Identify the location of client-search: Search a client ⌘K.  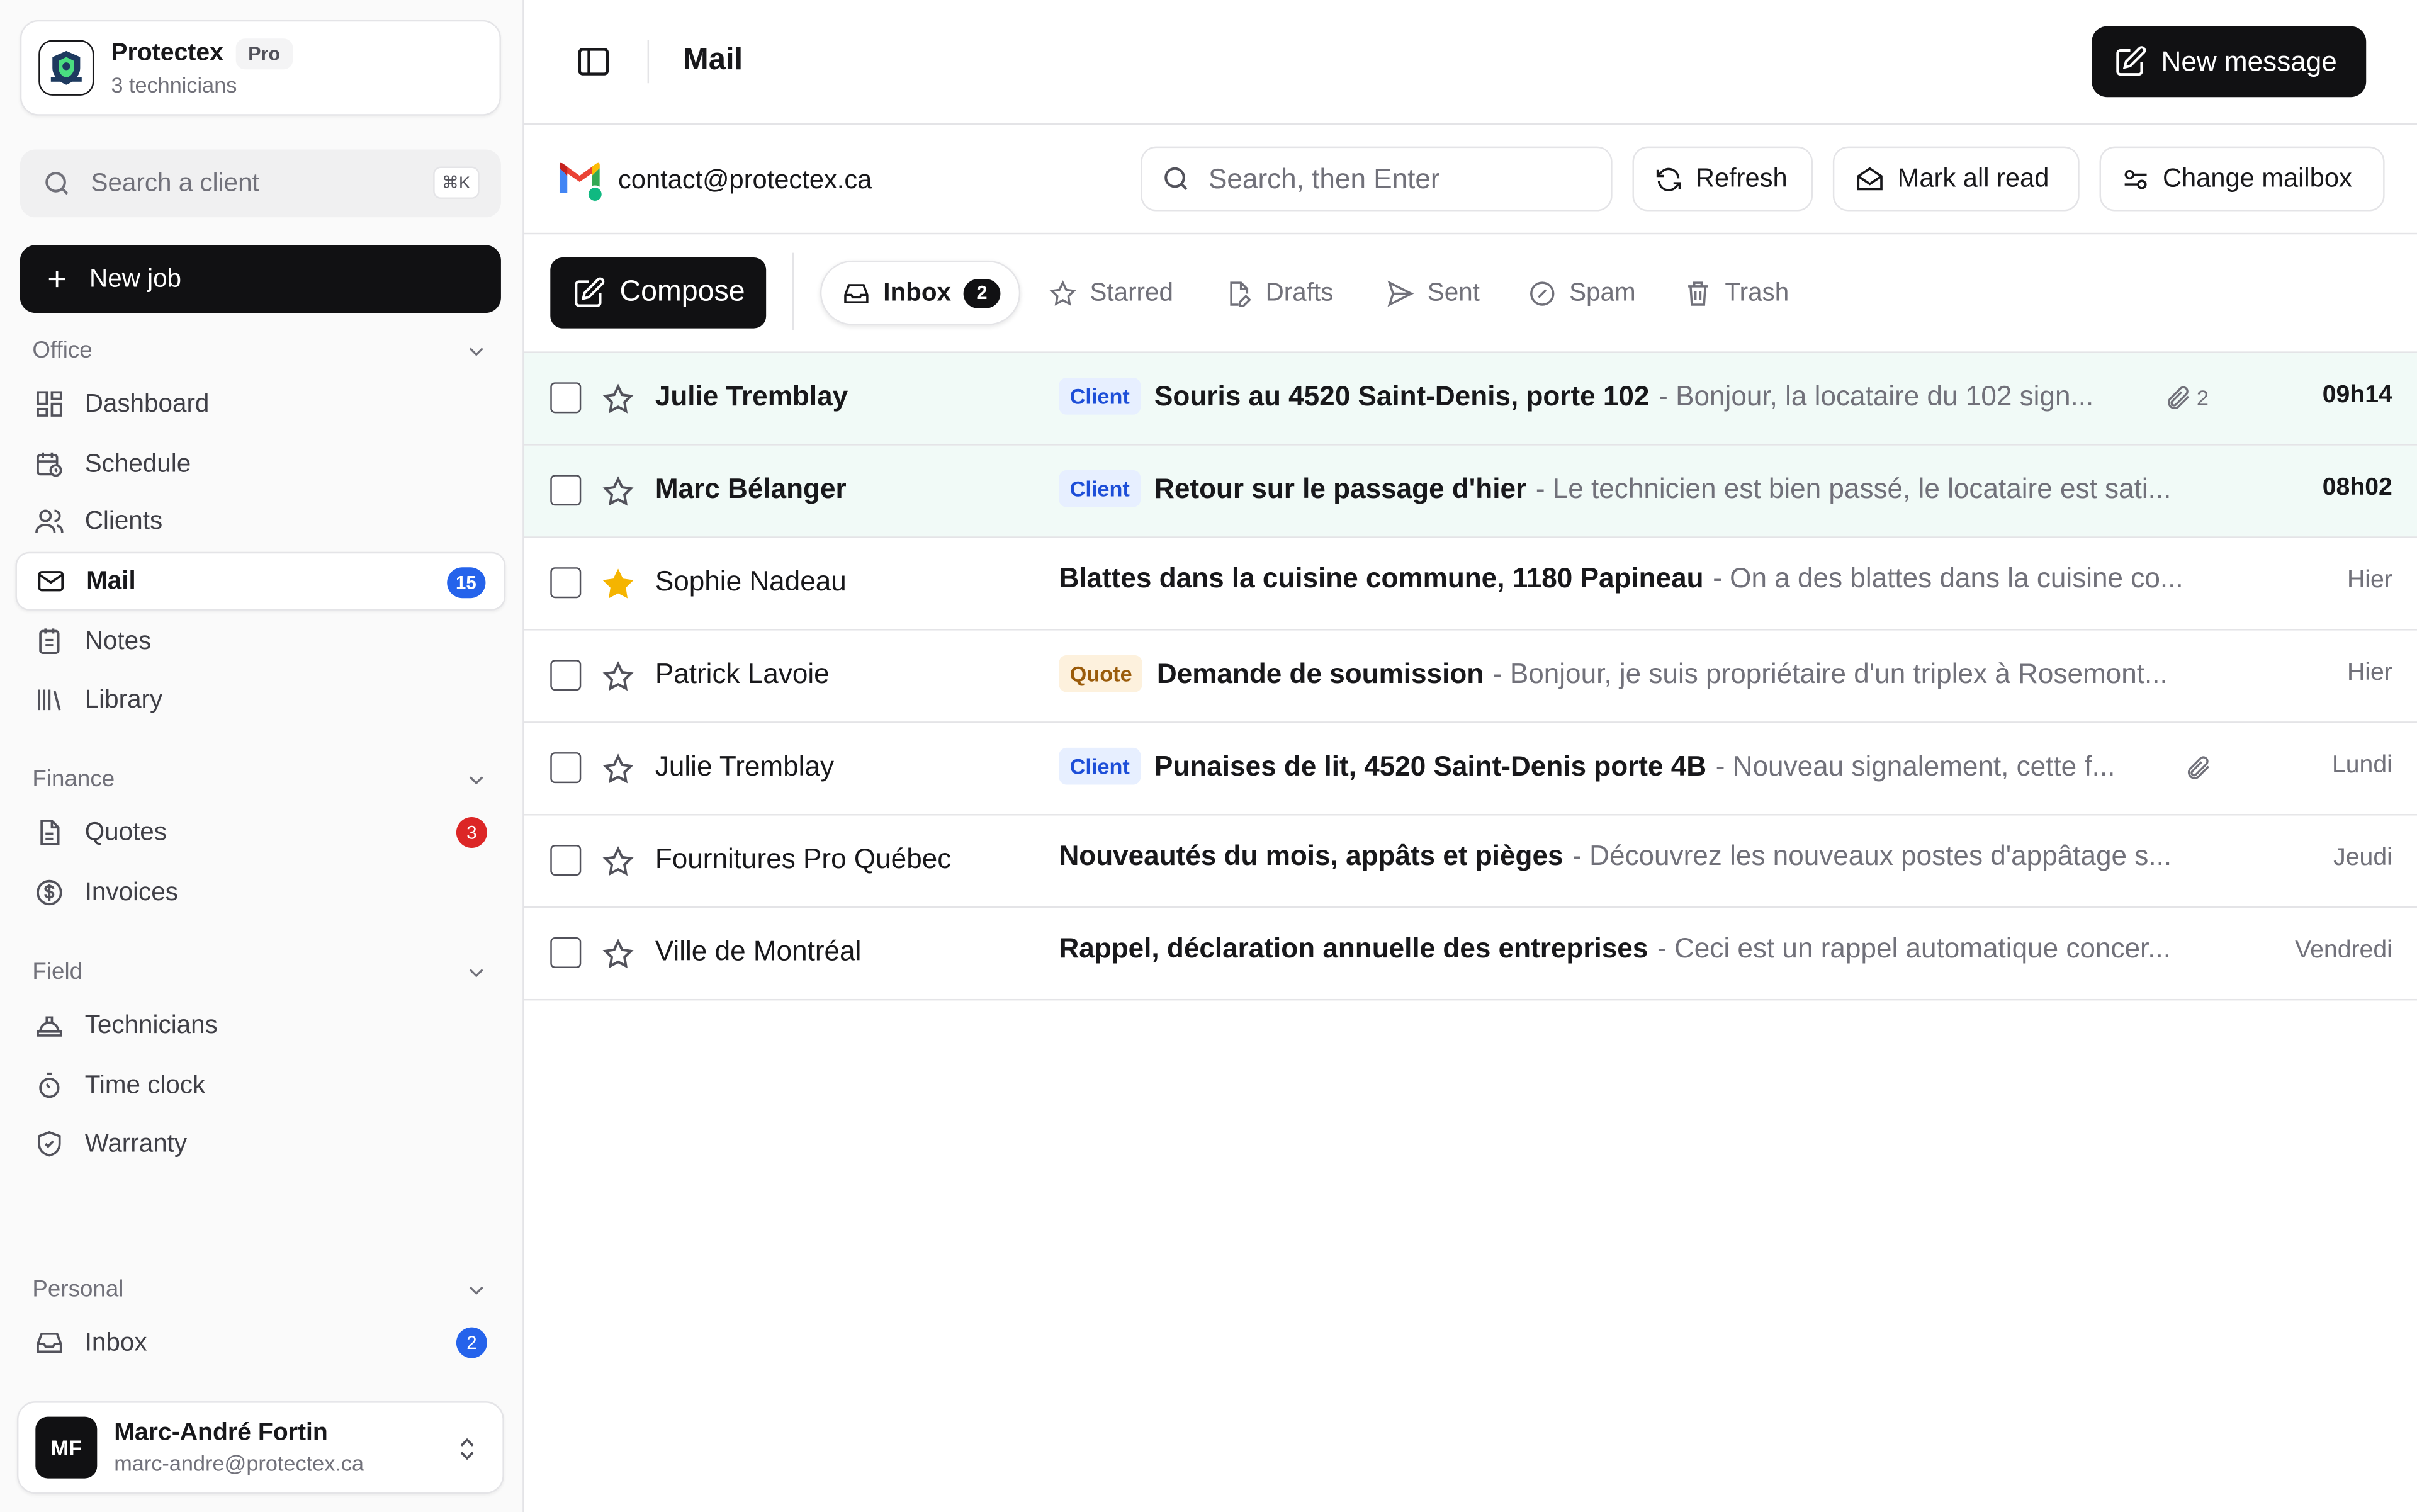
(260, 183).